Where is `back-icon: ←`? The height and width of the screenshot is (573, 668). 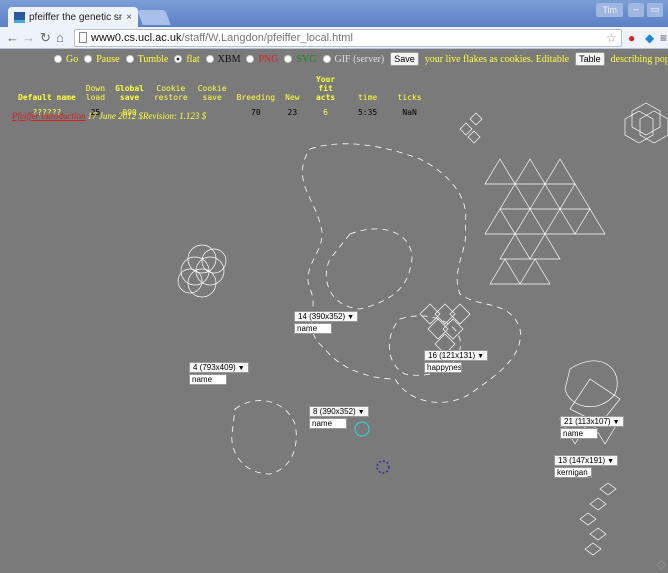 back-icon: ← is located at coordinates (12, 38).